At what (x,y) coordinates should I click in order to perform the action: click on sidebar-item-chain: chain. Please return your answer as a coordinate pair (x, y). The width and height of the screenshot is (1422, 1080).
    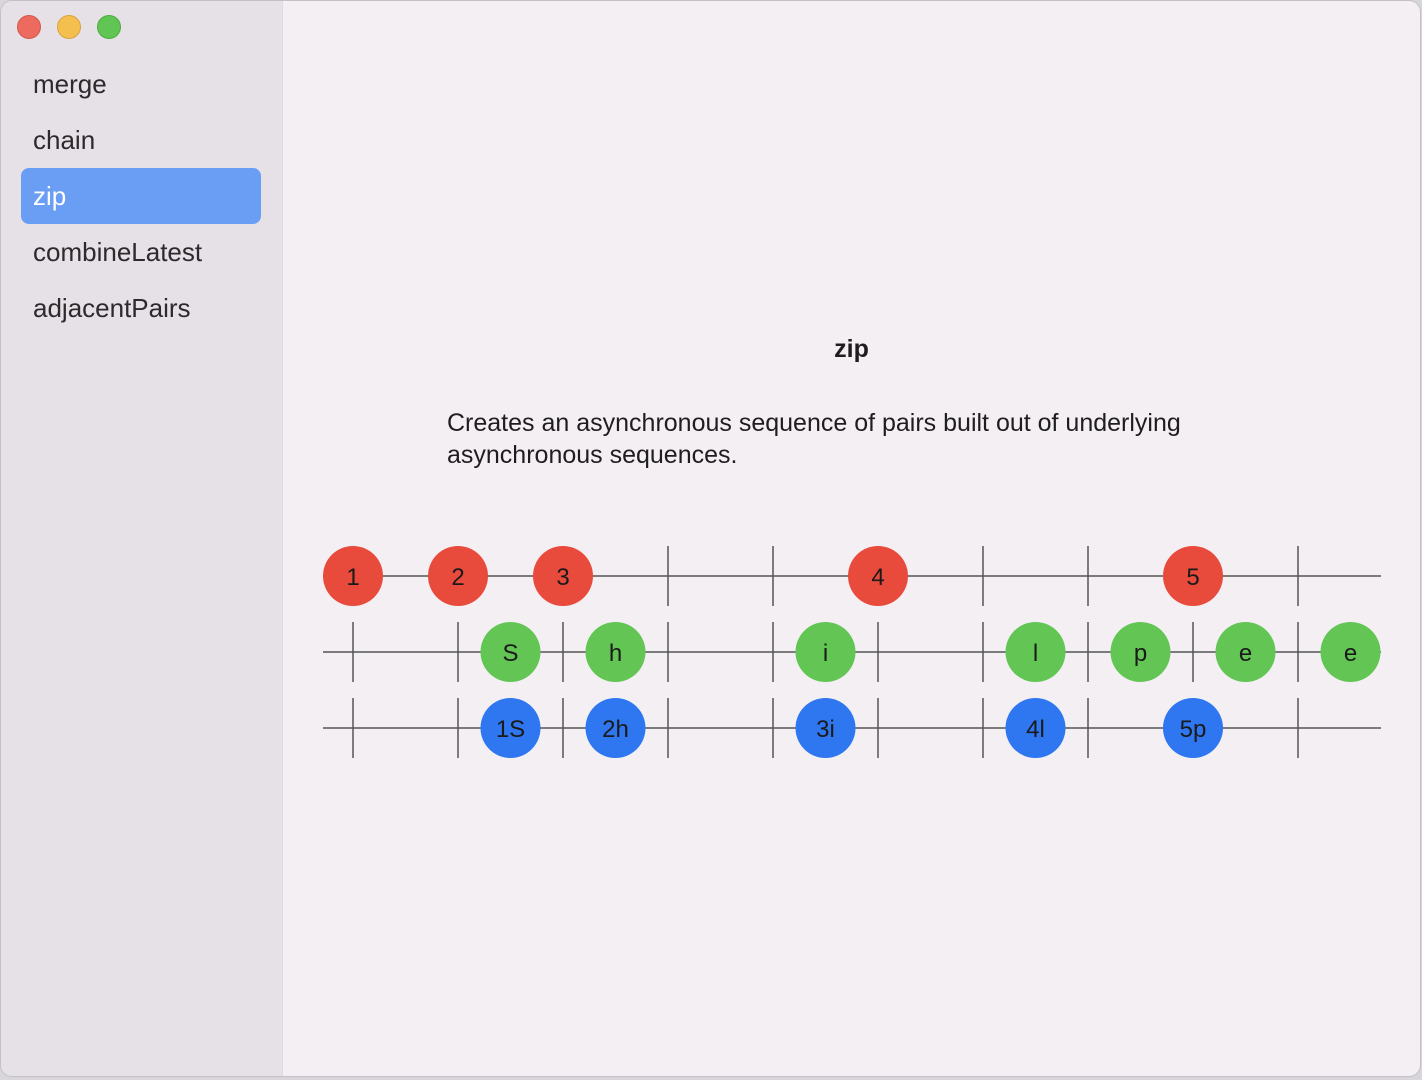
    Looking at the image, I should click on (141, 140).